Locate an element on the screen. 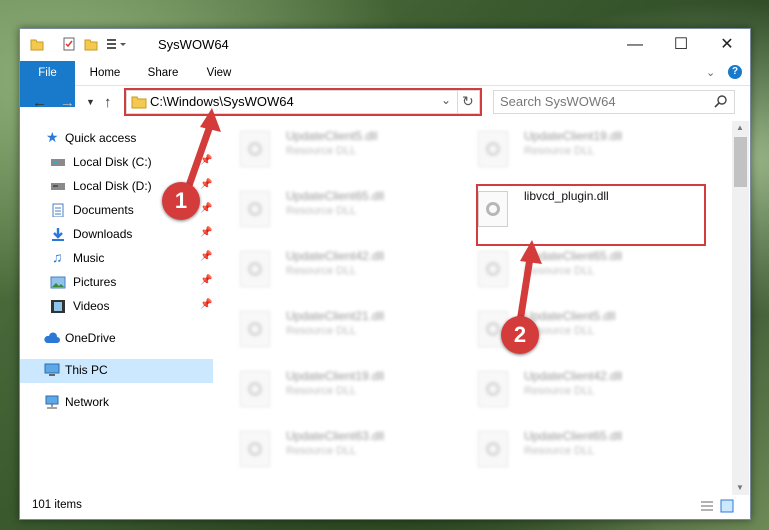  step-2-badge: 2 is located at coordinates (520, 335).